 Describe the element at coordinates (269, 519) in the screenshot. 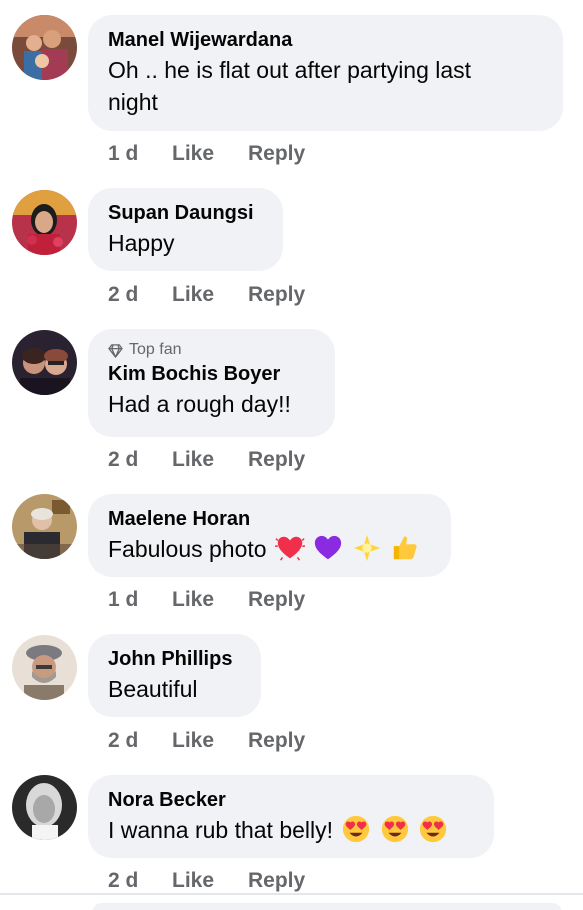

I see `comment-author: Maelene Horan` at that location.